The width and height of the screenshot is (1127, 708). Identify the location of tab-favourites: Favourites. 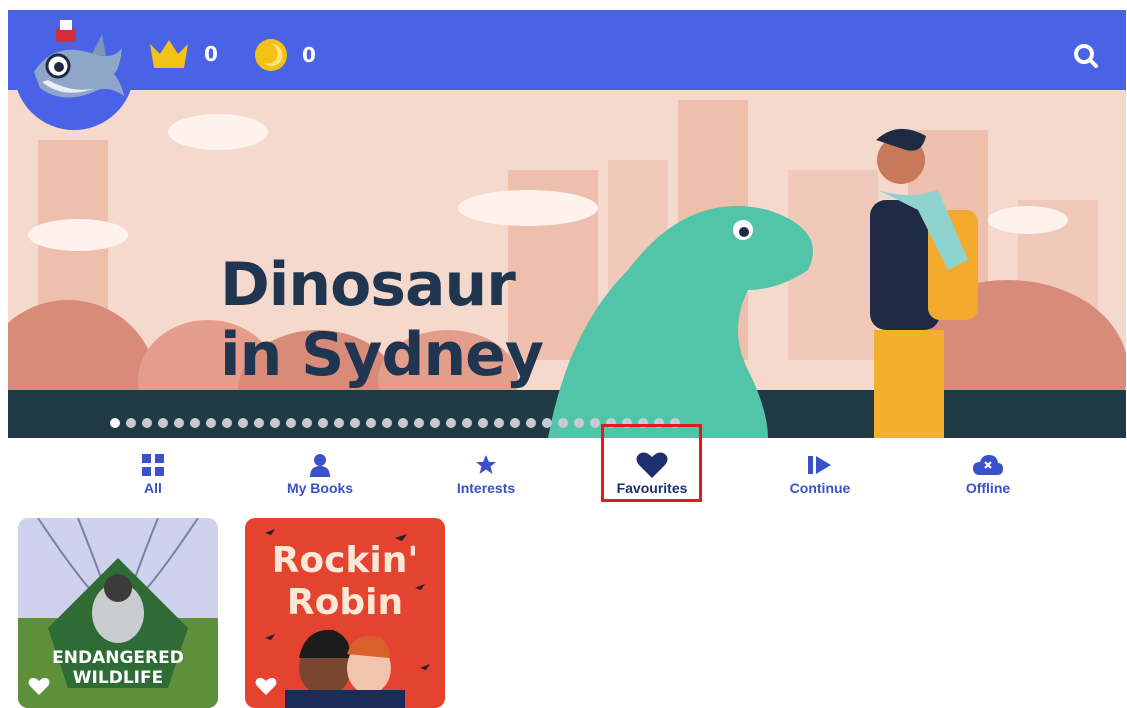
(652, 477).